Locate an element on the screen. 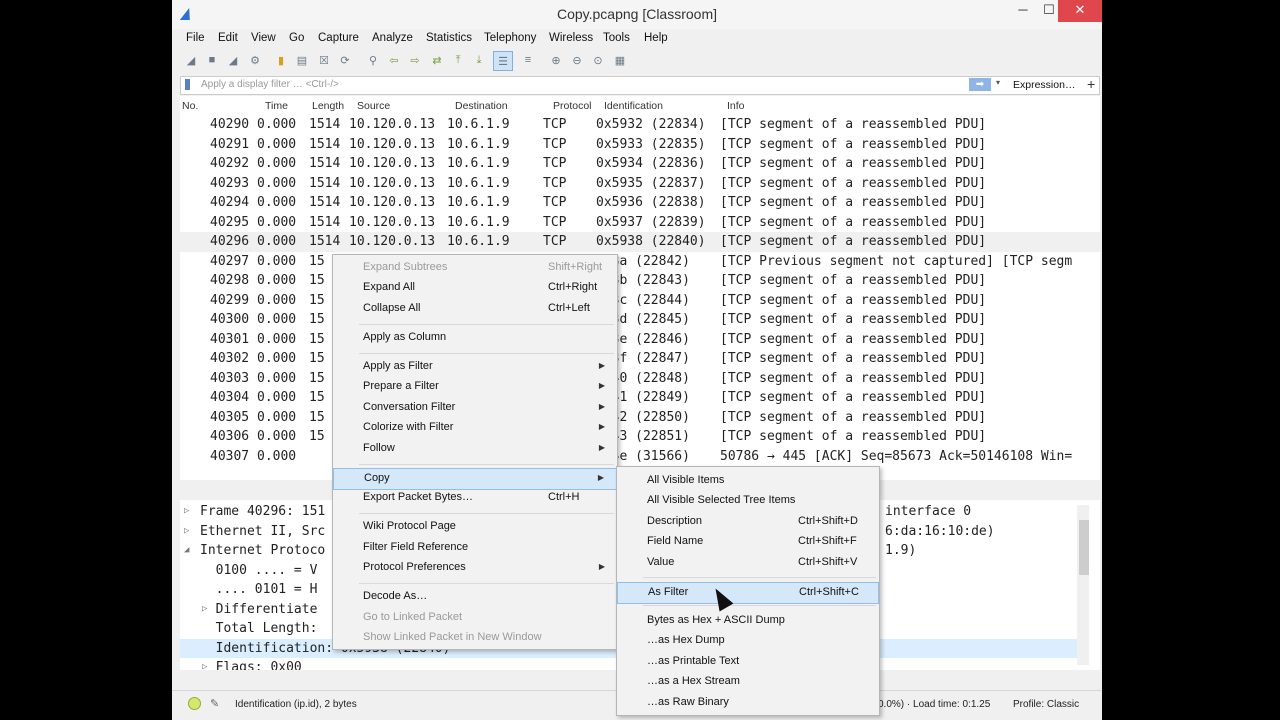 This screenshot has width=1280, height=720. apply-filter-button: ➡ is located at coordinates (980, 84).